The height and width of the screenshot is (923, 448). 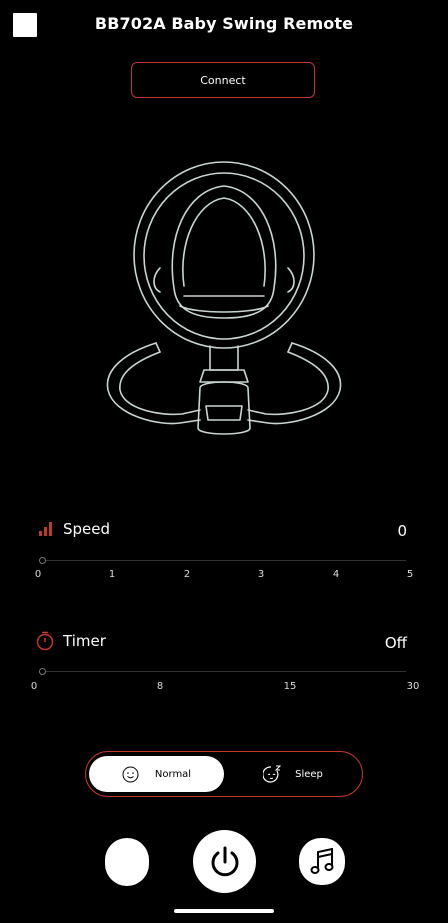 I want to click on timer-label-row: Timer, so click(x=71, y=641).